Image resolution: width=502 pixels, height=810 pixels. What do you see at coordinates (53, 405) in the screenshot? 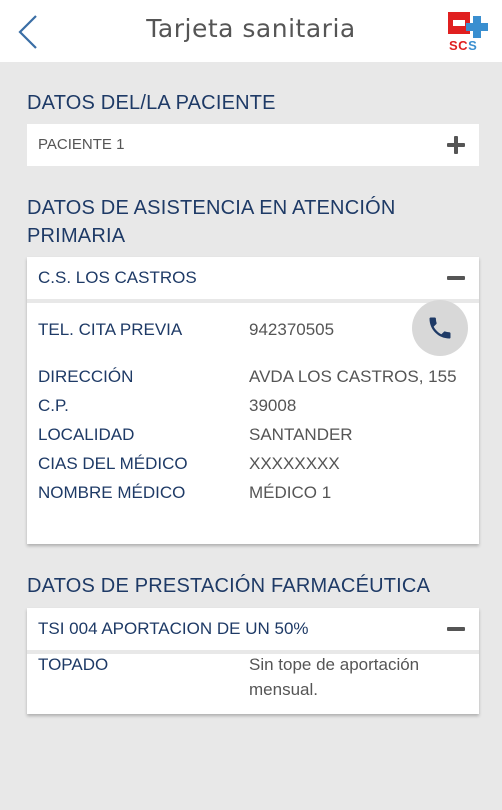
I see `field-label-postal-code: C.P.` at bounding box center [53, 405].